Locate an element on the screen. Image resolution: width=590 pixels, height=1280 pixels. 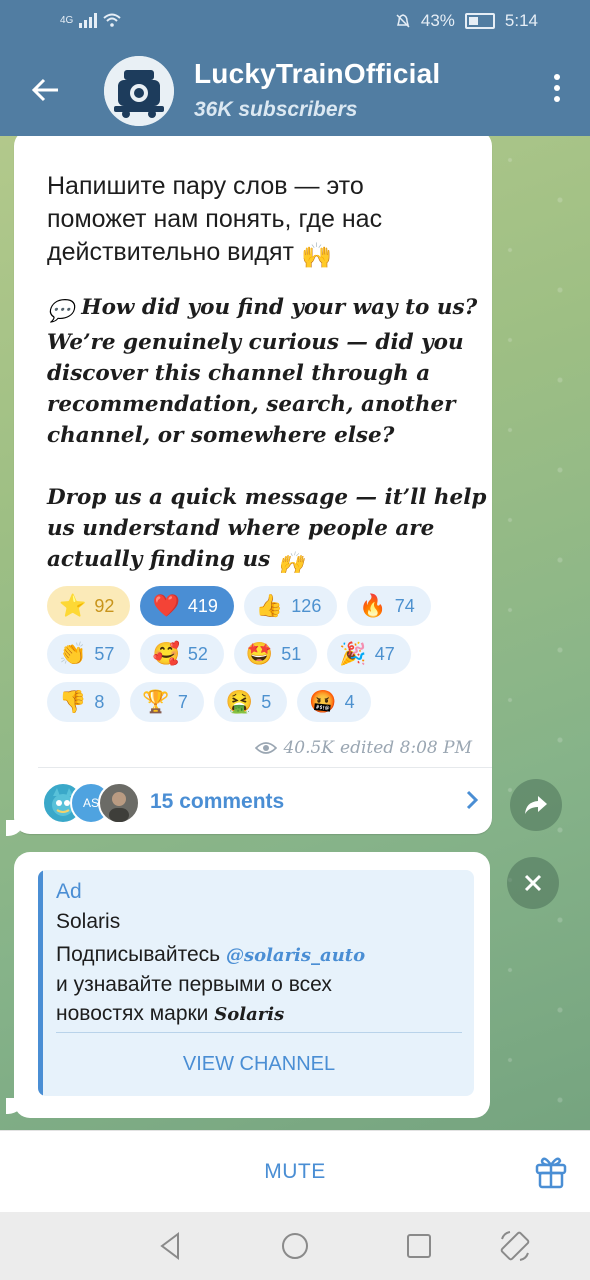
party-popper-icon: 🎉 is located at coordinates (353, 653).